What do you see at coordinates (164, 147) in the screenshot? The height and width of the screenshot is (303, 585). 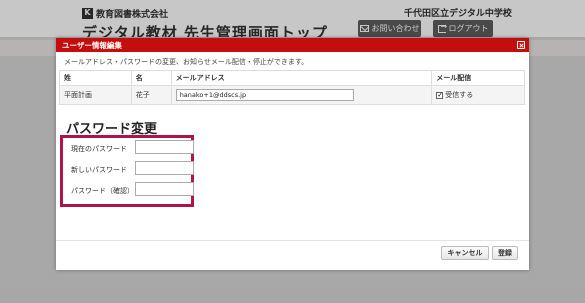 I see `current-password-field` at bounding box center [164, 147].